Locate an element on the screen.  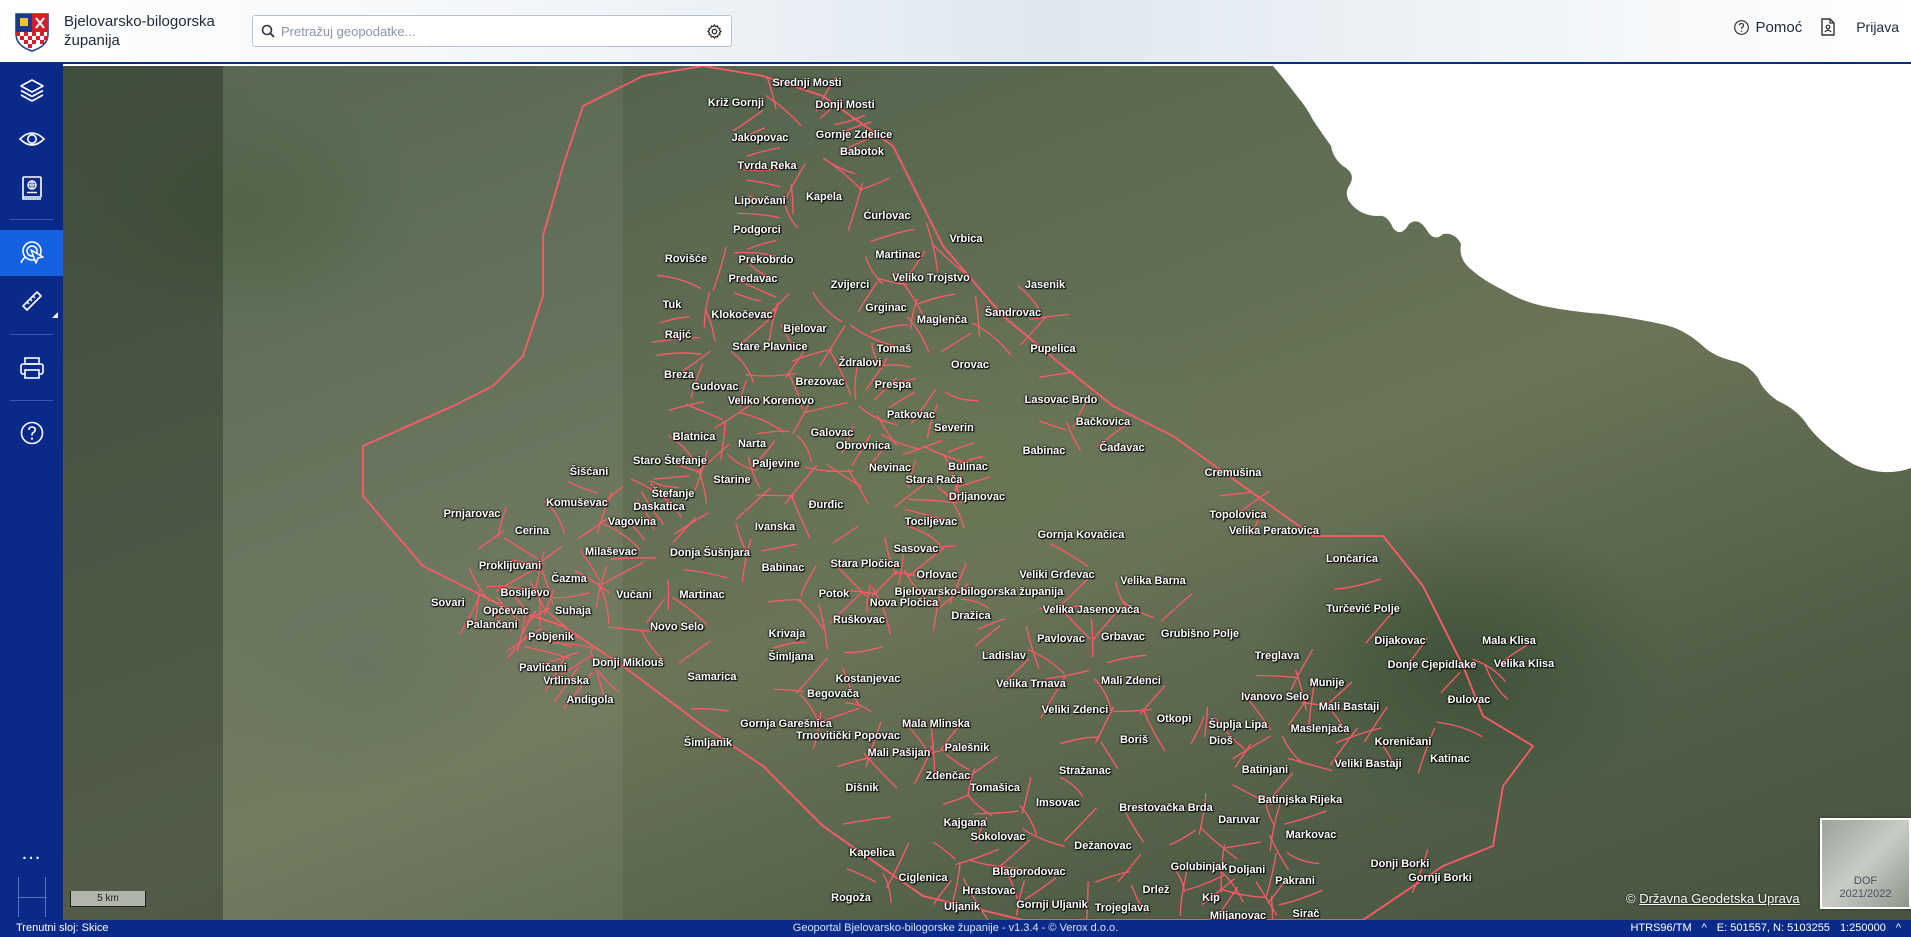
zoom-to-extent-button is located at coordinates (1876, 300).